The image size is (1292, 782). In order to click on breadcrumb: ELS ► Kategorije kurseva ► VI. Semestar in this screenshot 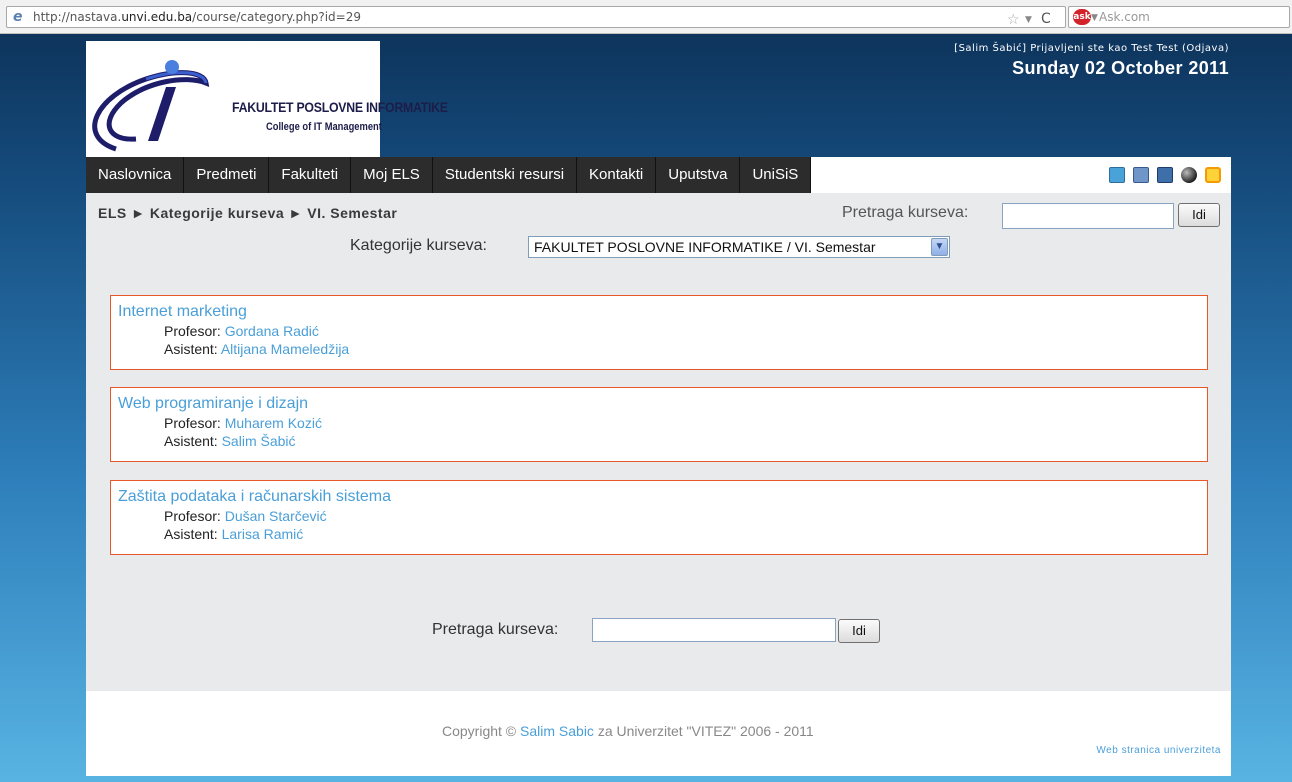, I will do `click(247, 213)`.